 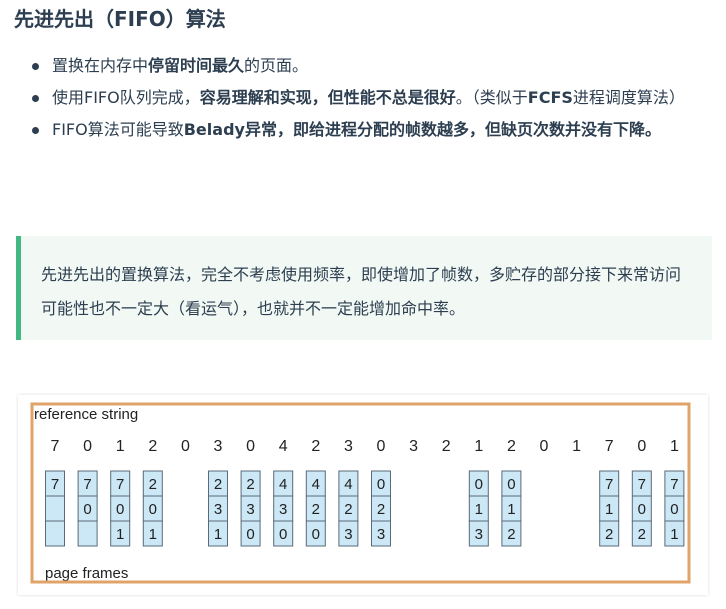 I want to click on bullet-text-segment: FCFS, so click(x=550, y=97).